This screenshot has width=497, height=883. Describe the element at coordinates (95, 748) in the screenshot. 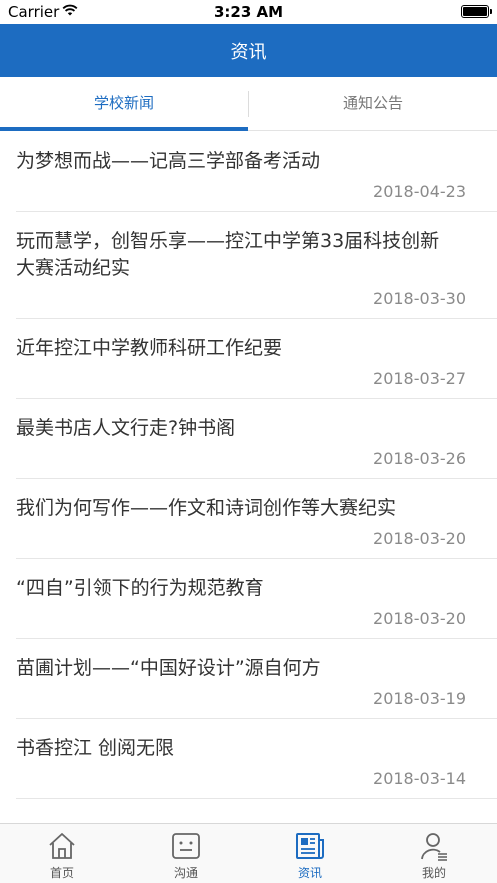

I see `news-title: 书香控江 创阅无限` at that location.